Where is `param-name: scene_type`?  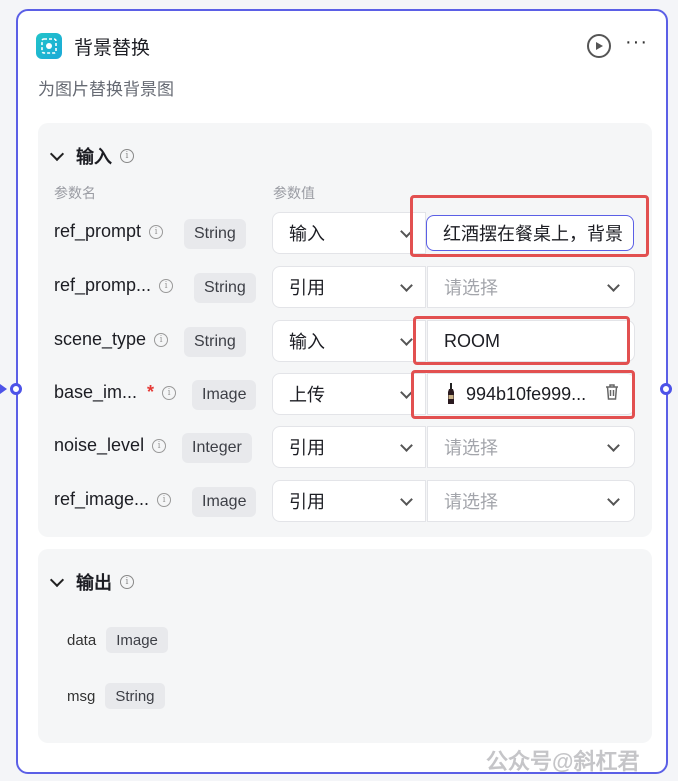 param-name: scene_type is located at coordinates (100, 339).